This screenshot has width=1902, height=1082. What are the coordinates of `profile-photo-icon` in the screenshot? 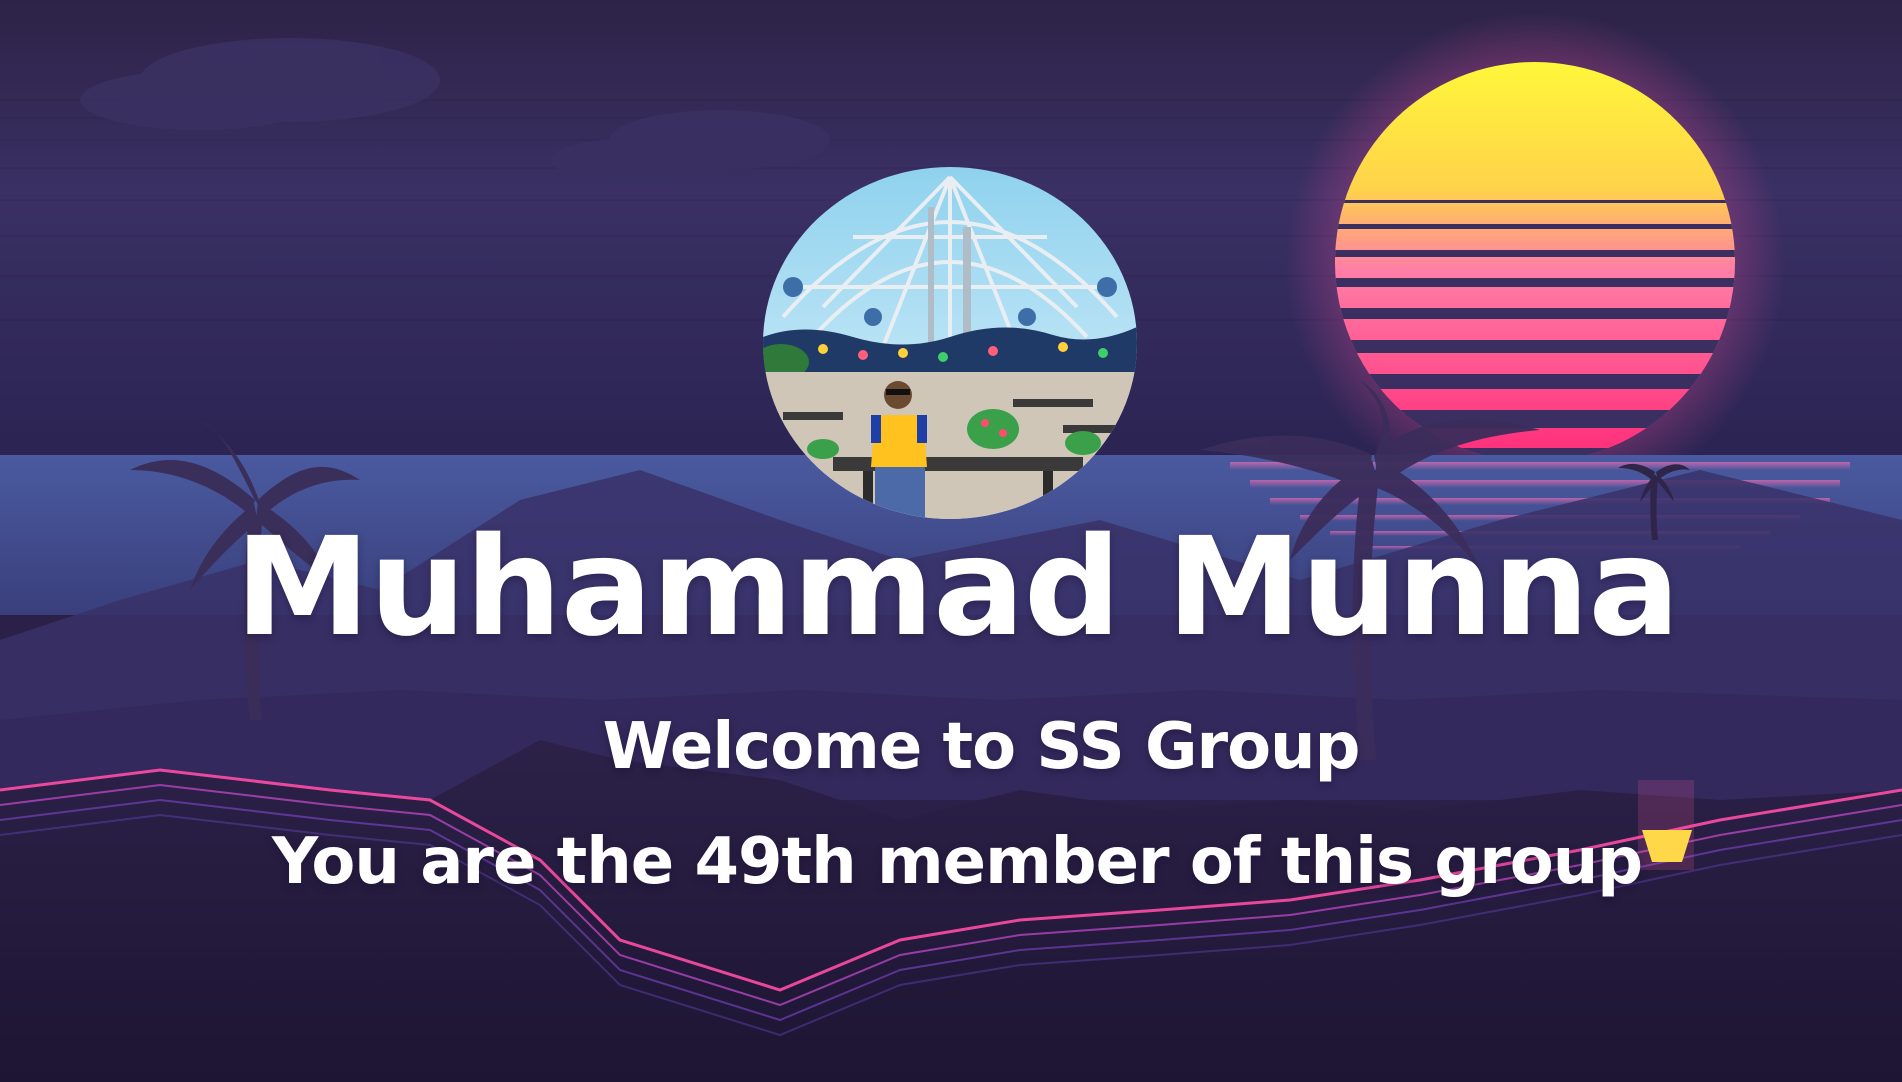 It's located at (950, 343).